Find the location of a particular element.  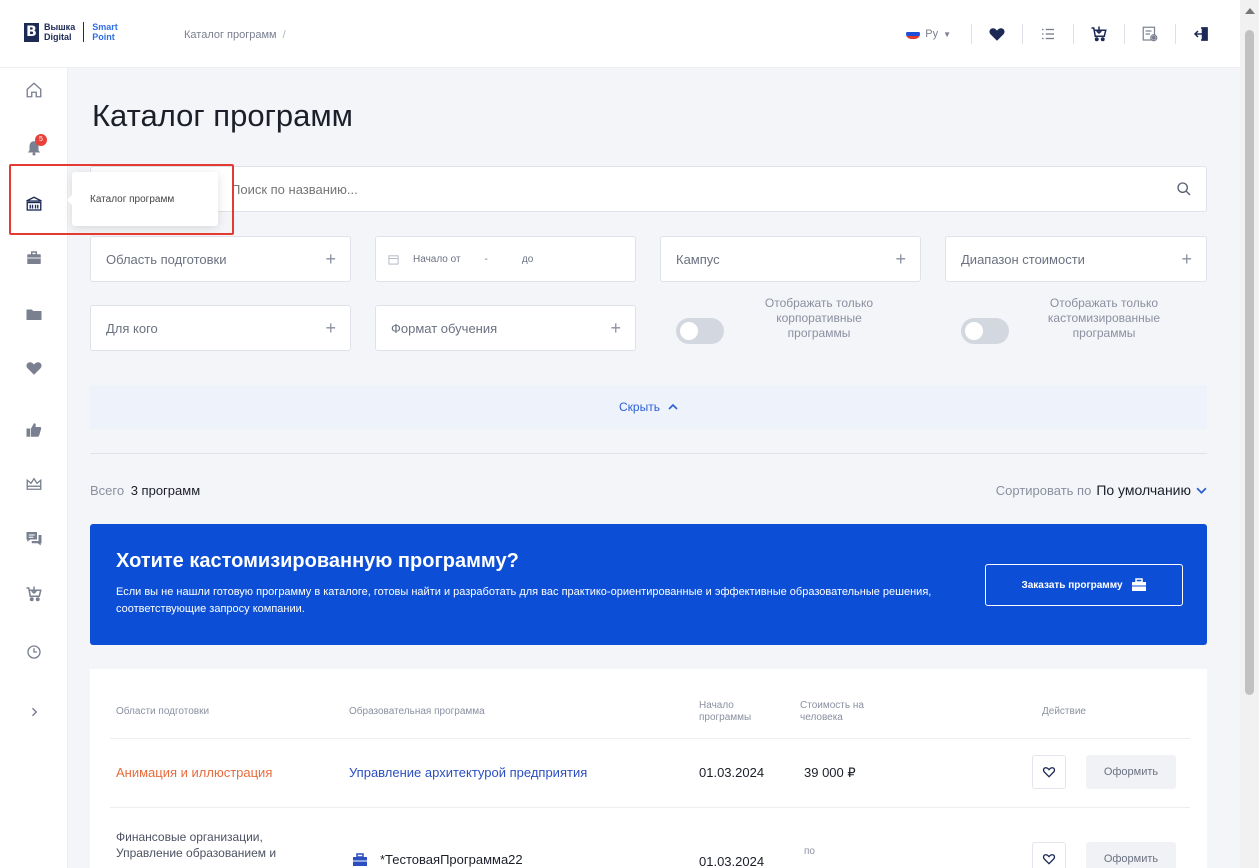

row-area-link: Анимация и иллюстрация is located at coordinates (194, 773).